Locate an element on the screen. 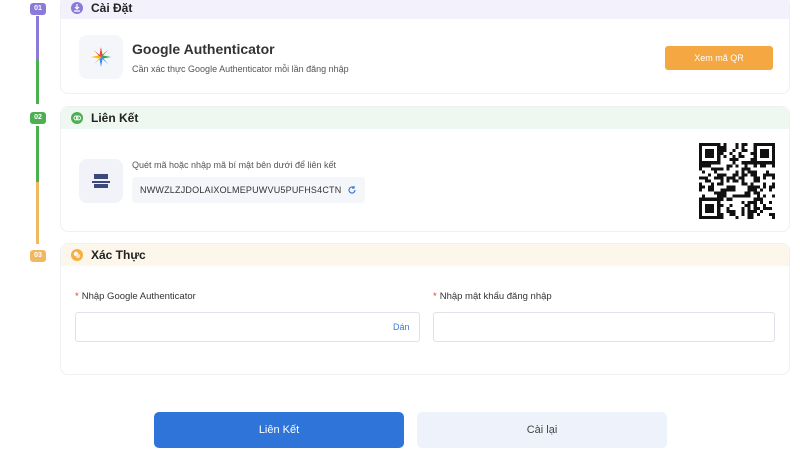 This screenshot has height=450, width=800. step-badge-1: 01 is located at coordinates (38, 9).